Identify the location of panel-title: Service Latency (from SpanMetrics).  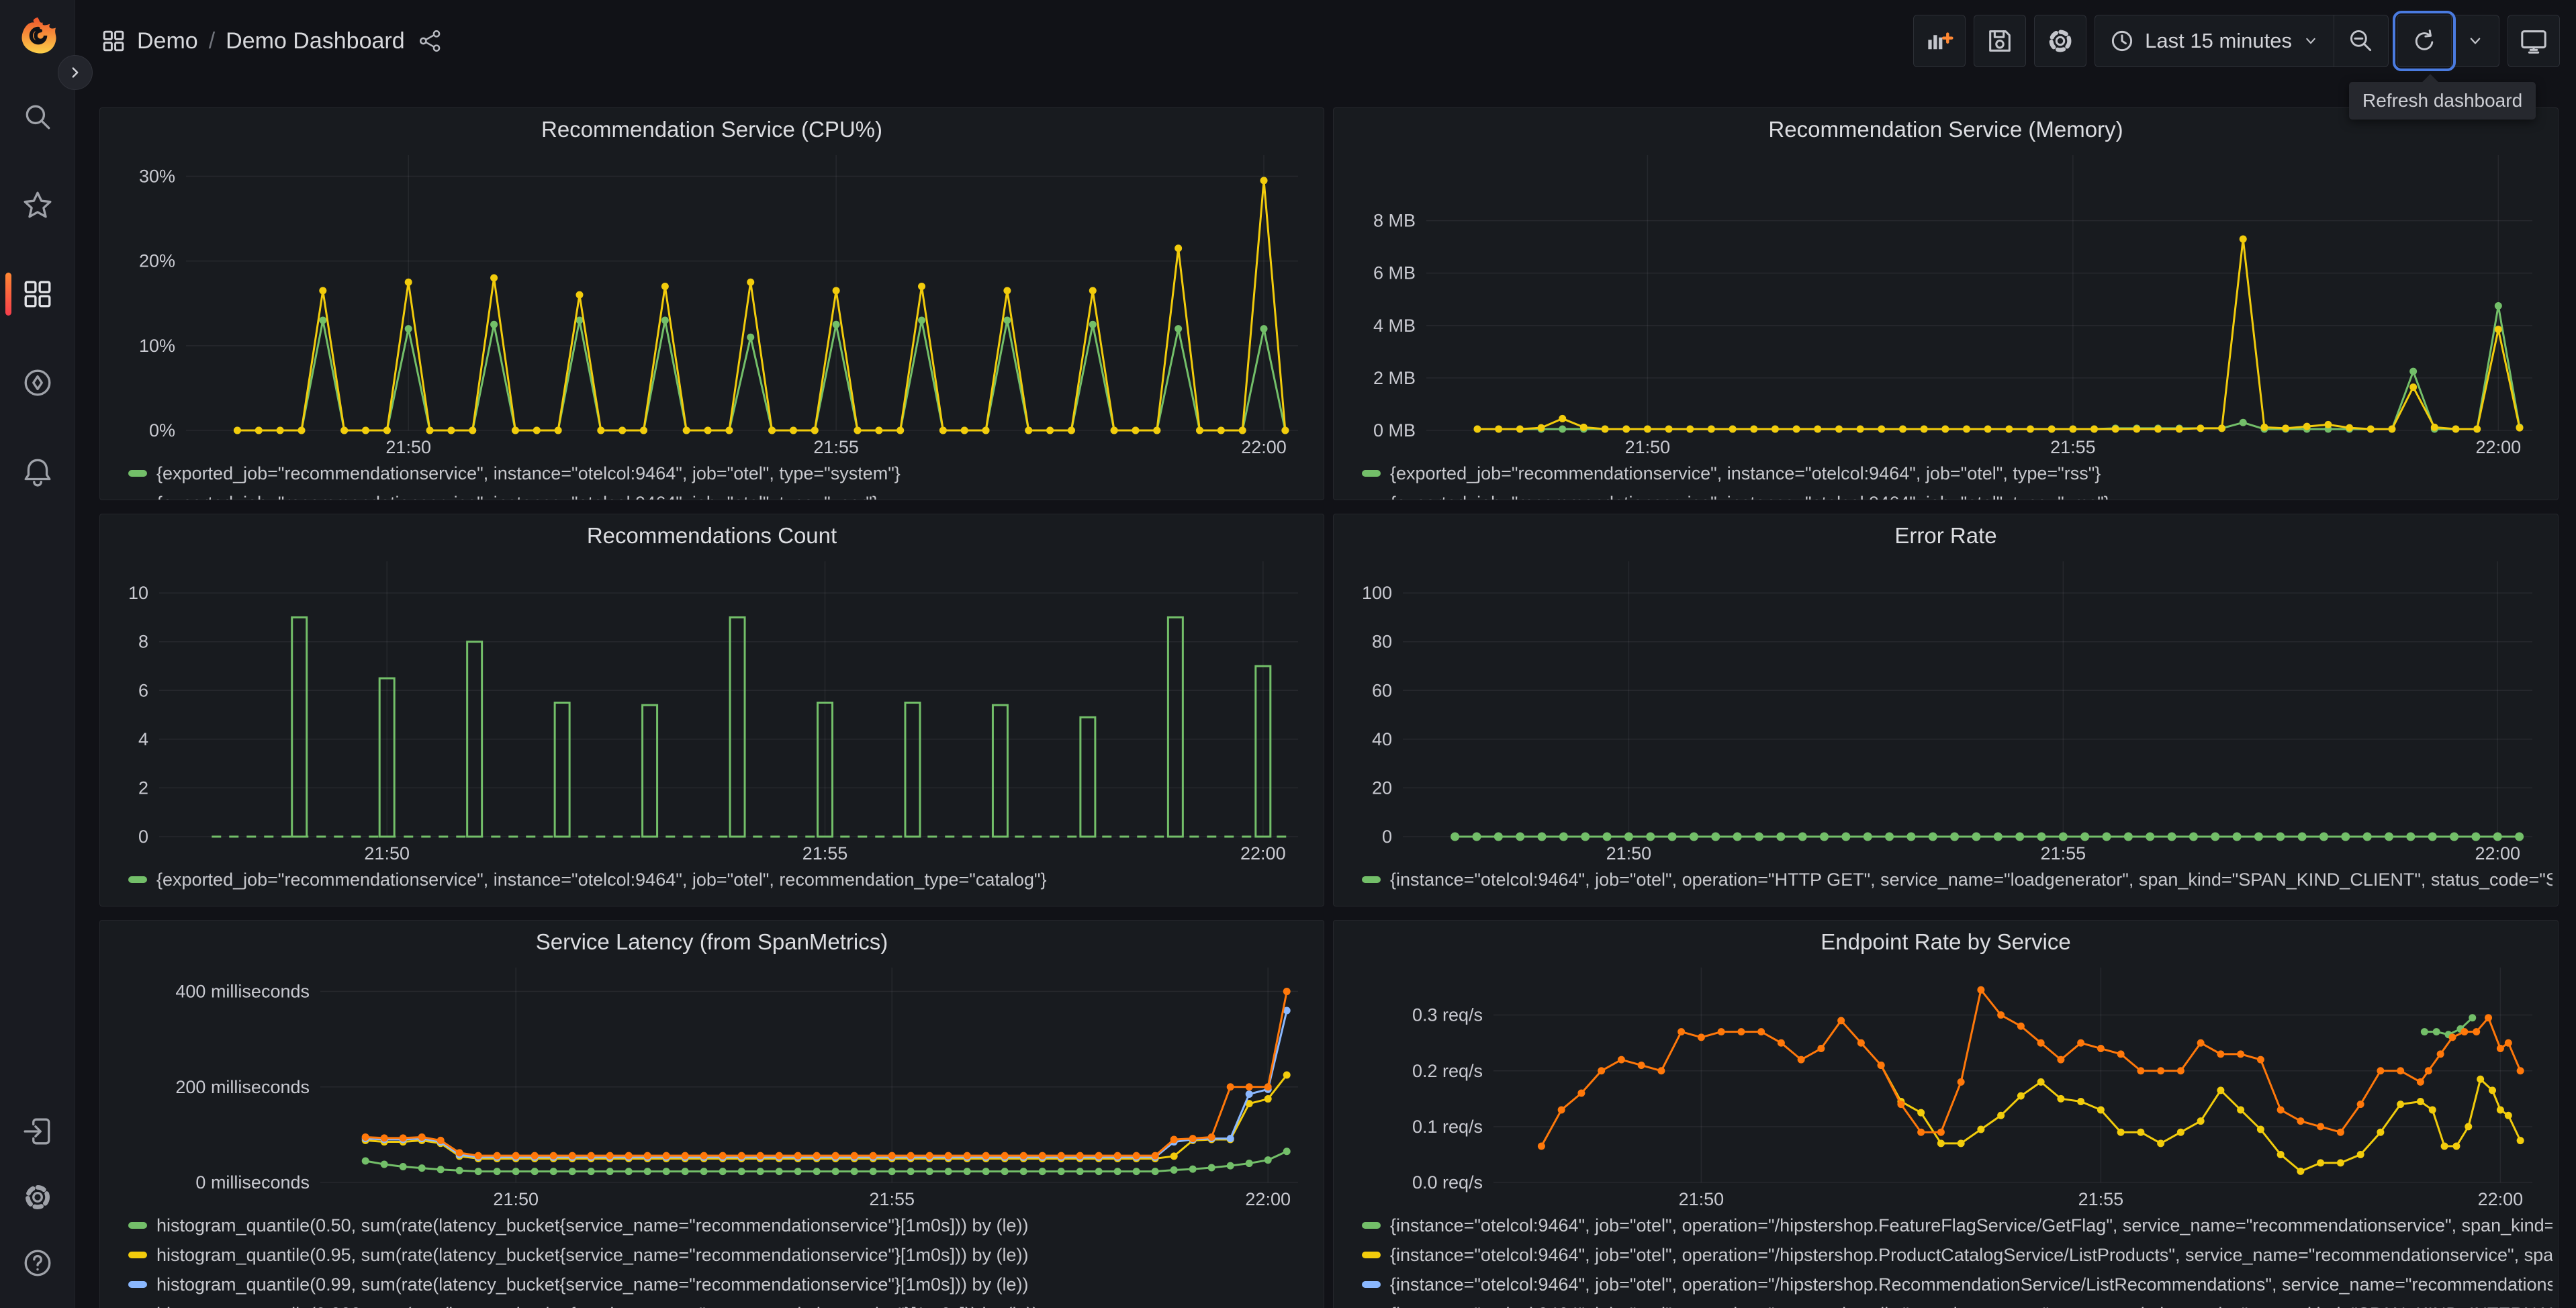
(711, 943).